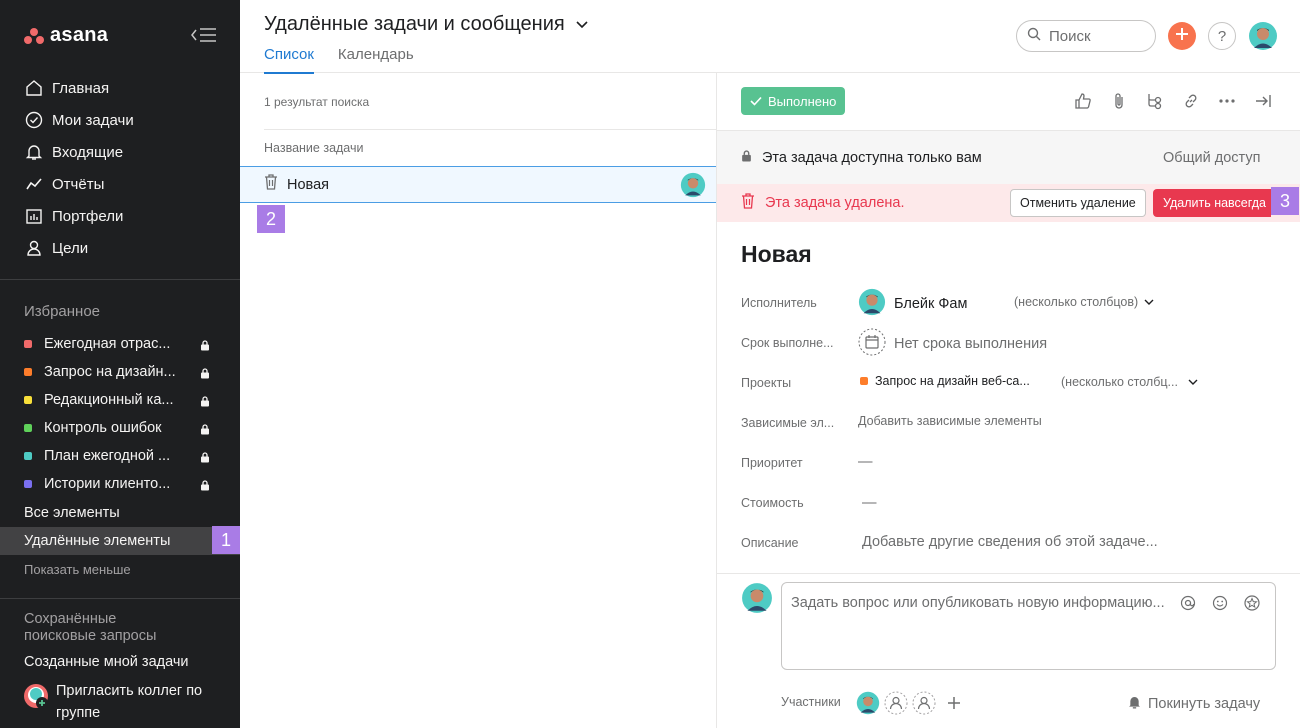 Image resolution: width=1300 pixels, height=728 pixels. I want to click on deleted-items-link: Удалённые элементы, so click(120, 541).